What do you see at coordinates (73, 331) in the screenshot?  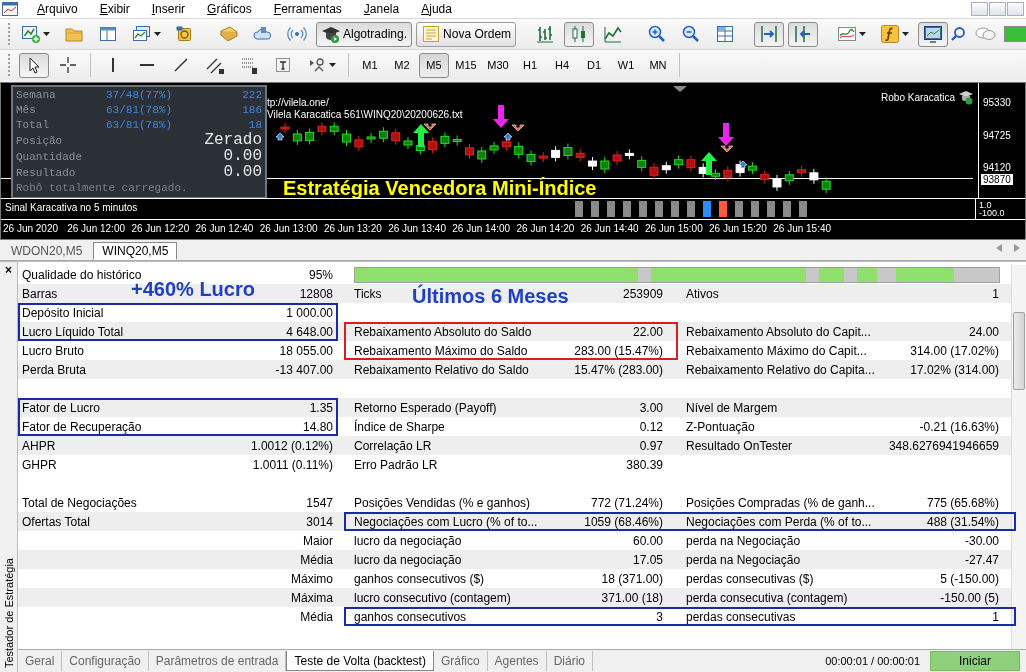 I see `stat-label: Lucro Líquido Total` at bounding box center [73, 331].